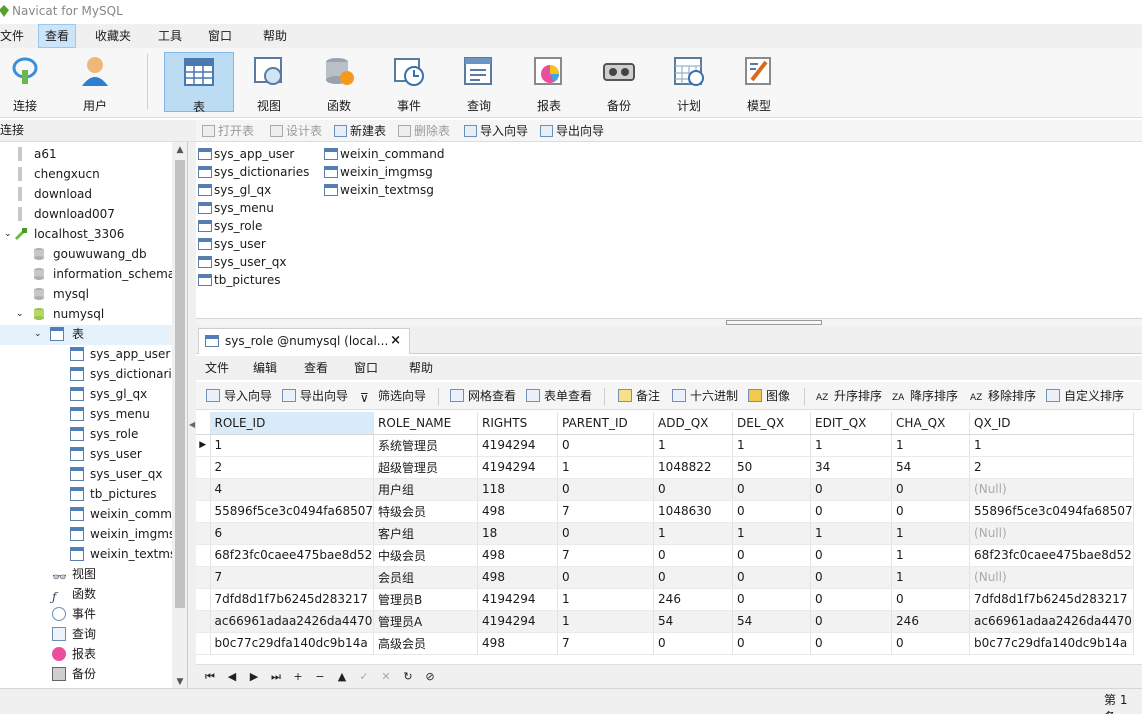 This screenshot has width=1142, height=714. I want to click on sort-descending-button: ZA 降序排序, so click(925, 396).